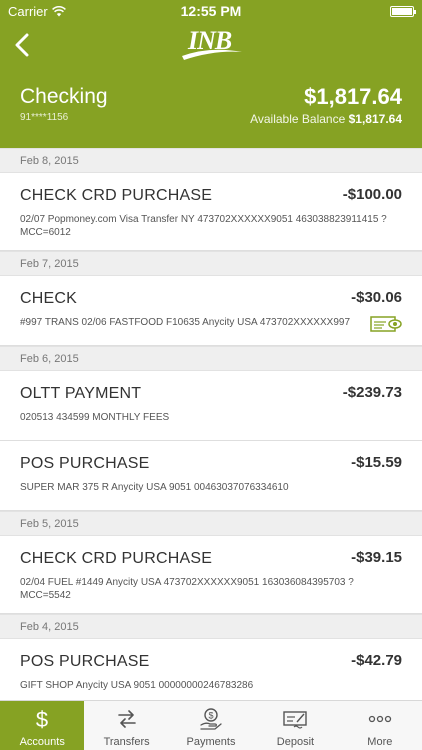 Image resolution: width=422 pixels, height=750 pixels. I want to click on tab-label: Payments, so click(211, 742).